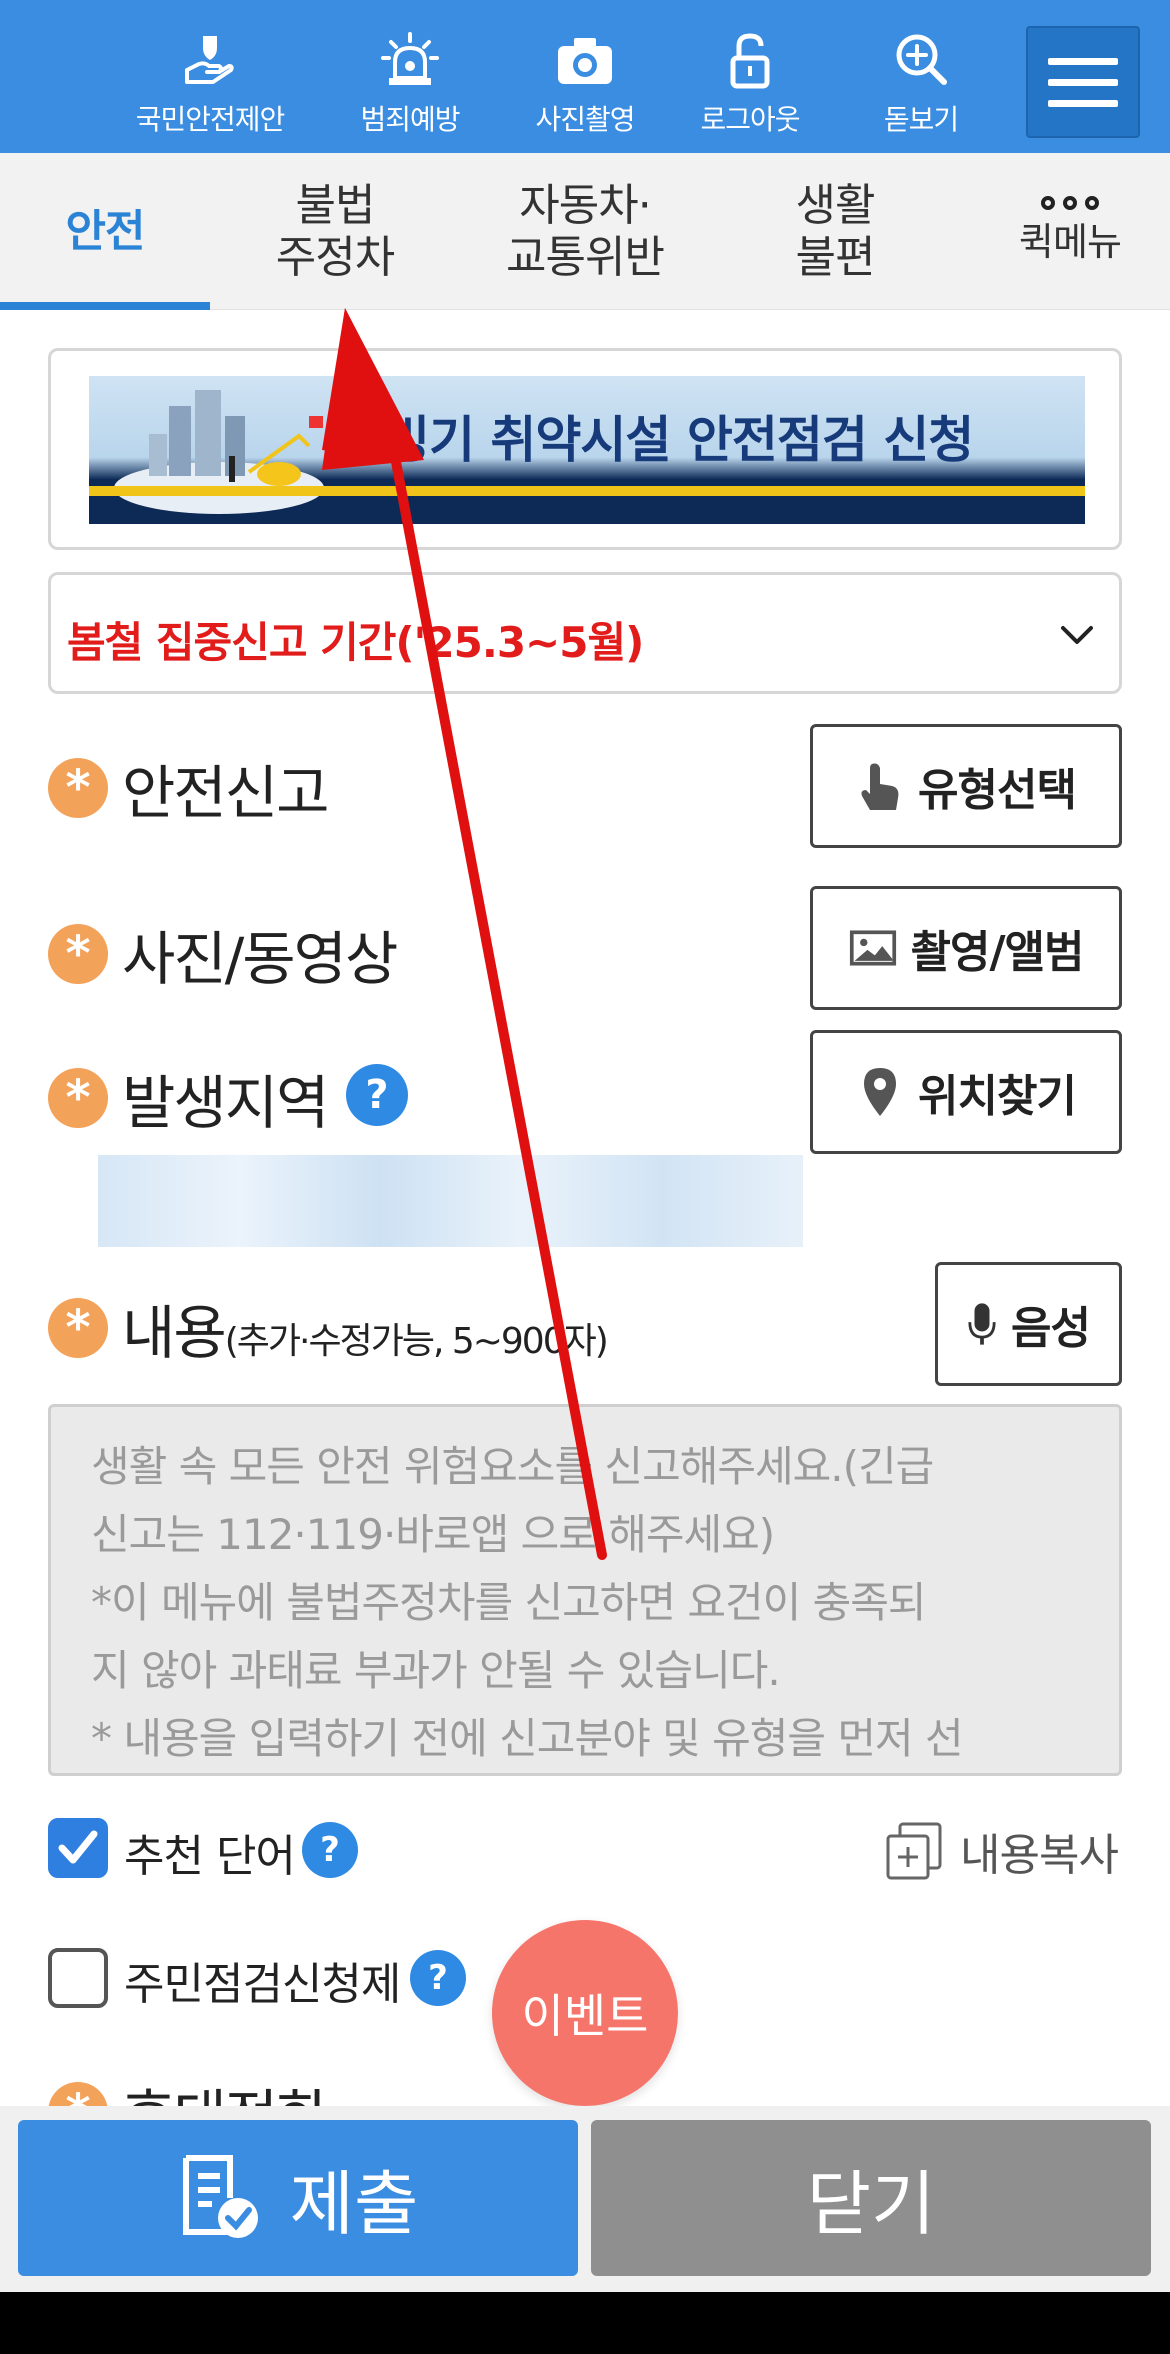 The image size is (1170, 2354). I want to click on promo-banner: 미빙기 취약시설 안전점검 신청, so click(587, 450).